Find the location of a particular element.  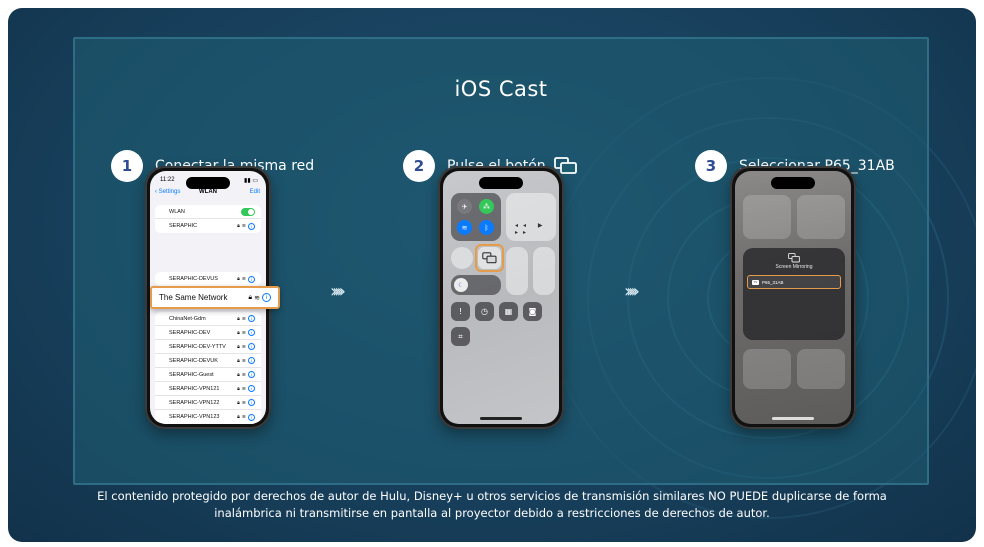

network-name: SERAPHIC is located at coordinates (183, 226).